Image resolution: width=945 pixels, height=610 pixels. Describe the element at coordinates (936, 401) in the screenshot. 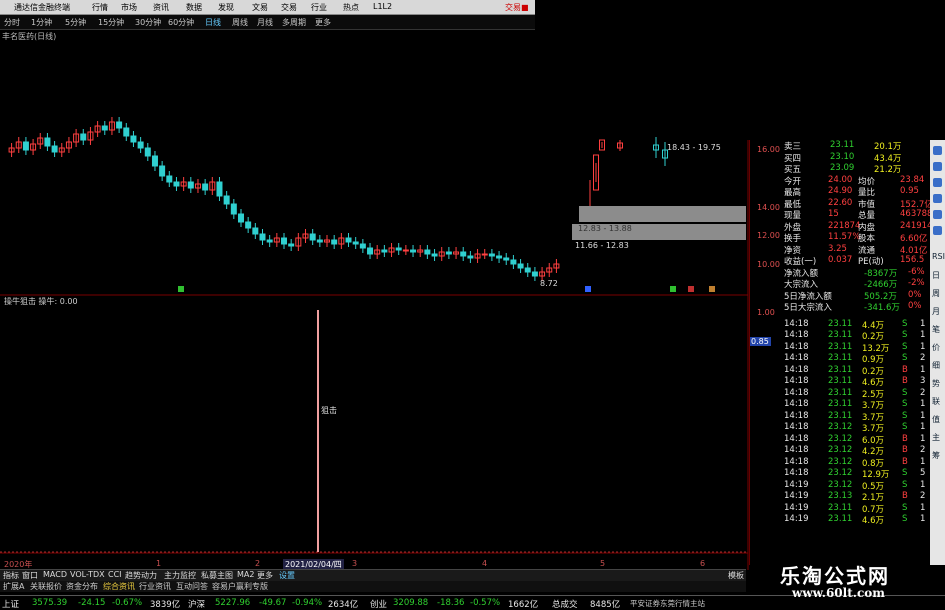

I see `side-tab-8: 联` at that location.